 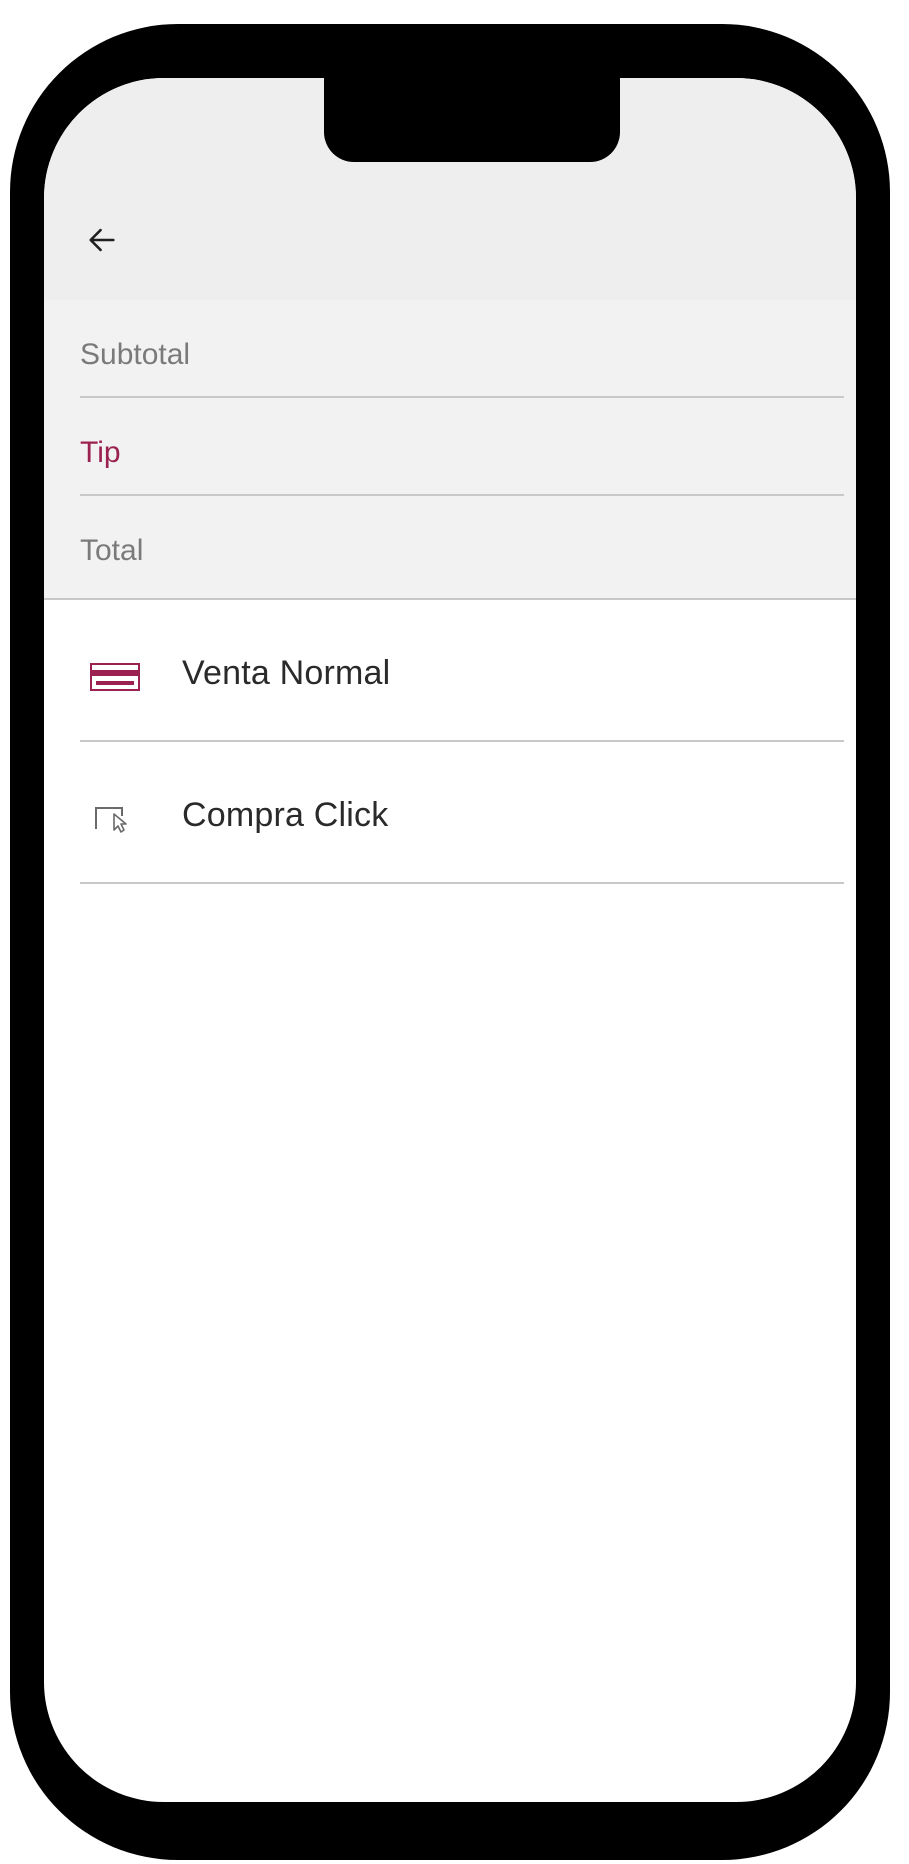 I want to click on subtotal-label: Subtotal, so click(x=135, y=354).